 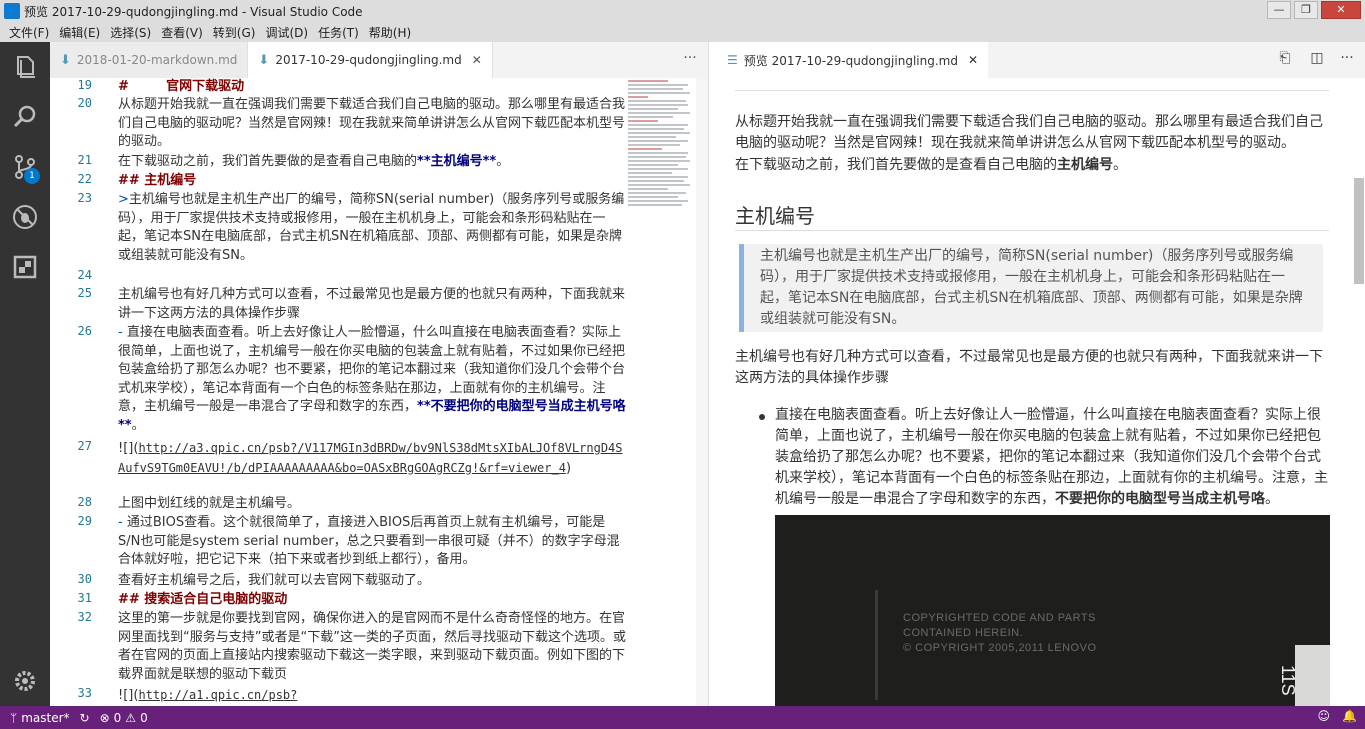 What do you see at coordinates (390, 32) in the screenshot?
I see `menu-help: 帮助(H)` at bounding box center [390, 32].